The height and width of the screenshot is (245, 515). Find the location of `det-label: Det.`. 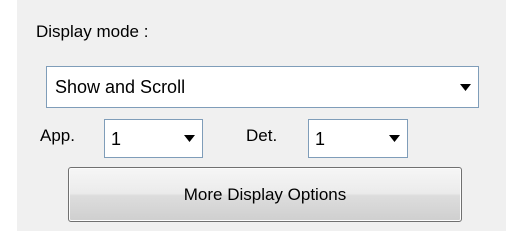

det-label: Det. is located at coordinates (262, 135).